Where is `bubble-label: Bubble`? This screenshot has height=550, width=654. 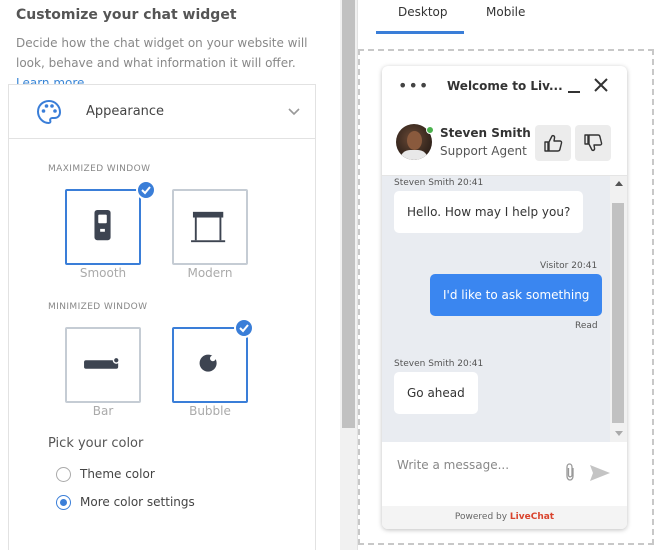 bubble-label: Bubble is located at coordinates (210, 411).